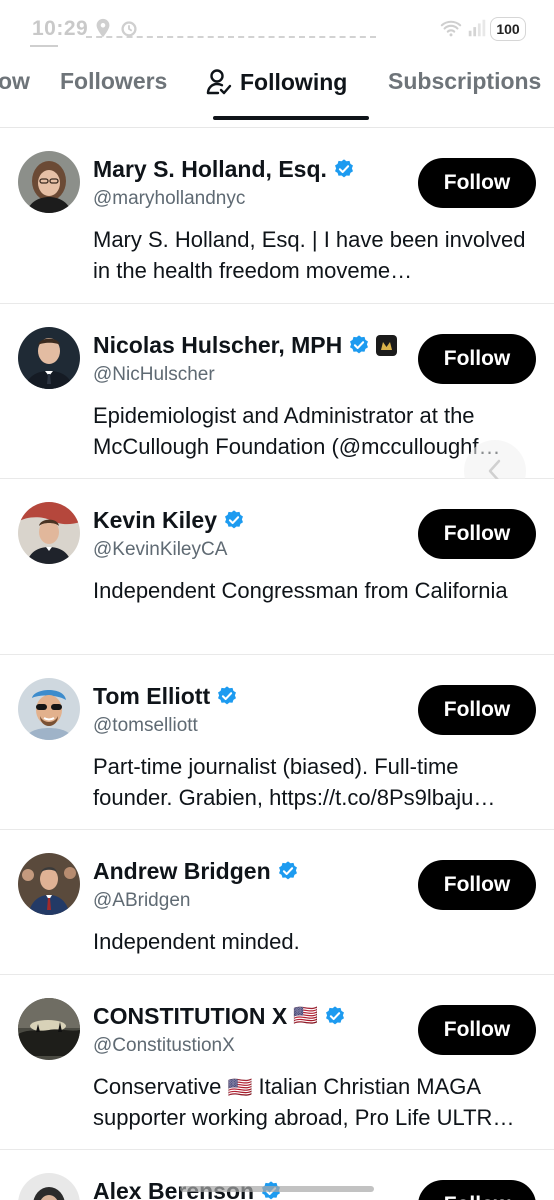 The height and width of the screenshot is (1200, 554). I want to click on user-name: Mary S. Holland, Esq., so click(210, 168).